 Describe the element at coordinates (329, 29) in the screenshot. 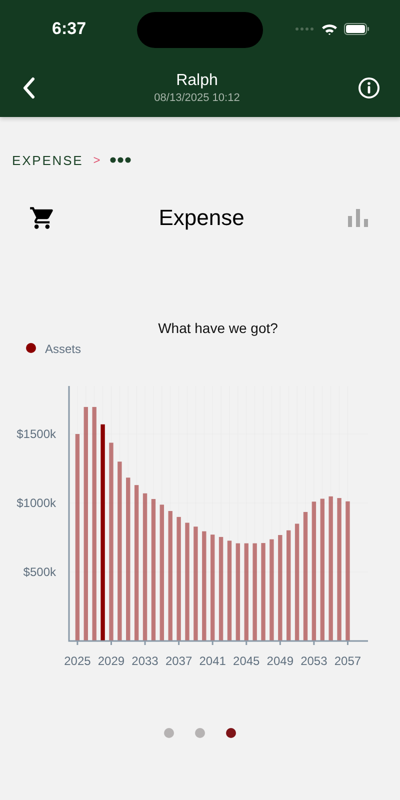

I see `wifi-icon` at that location.